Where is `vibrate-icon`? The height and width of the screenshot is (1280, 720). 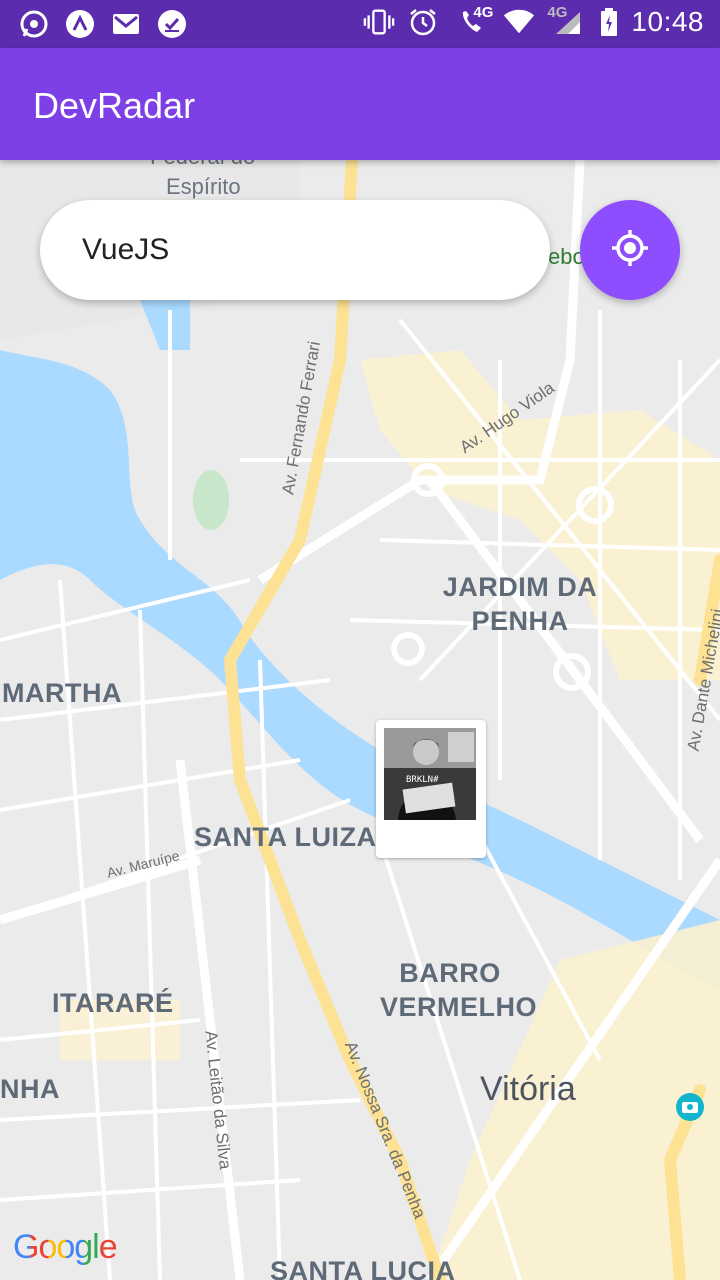
vibrate-icon is located at coordinates (379, 22).